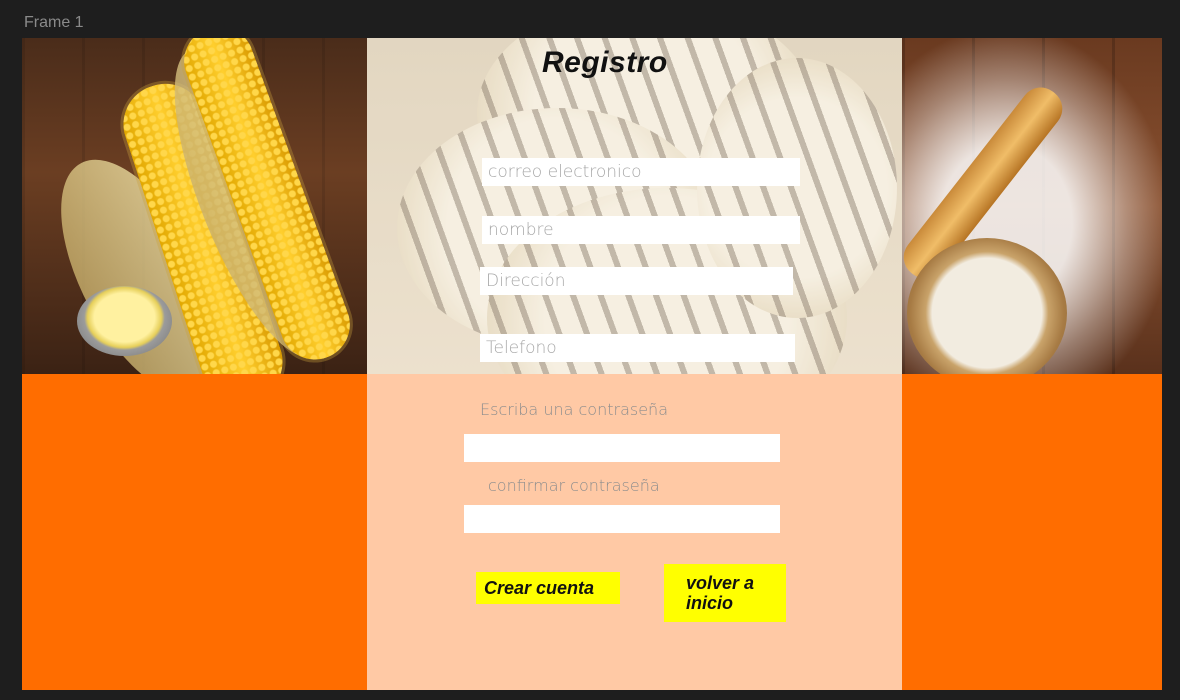 Image resolution: width=1180 pixels, height=700 pixels. What do you see at coordinates (641, 230) in the screenshot?
I see `name-field` at bounding box center [641, 230].